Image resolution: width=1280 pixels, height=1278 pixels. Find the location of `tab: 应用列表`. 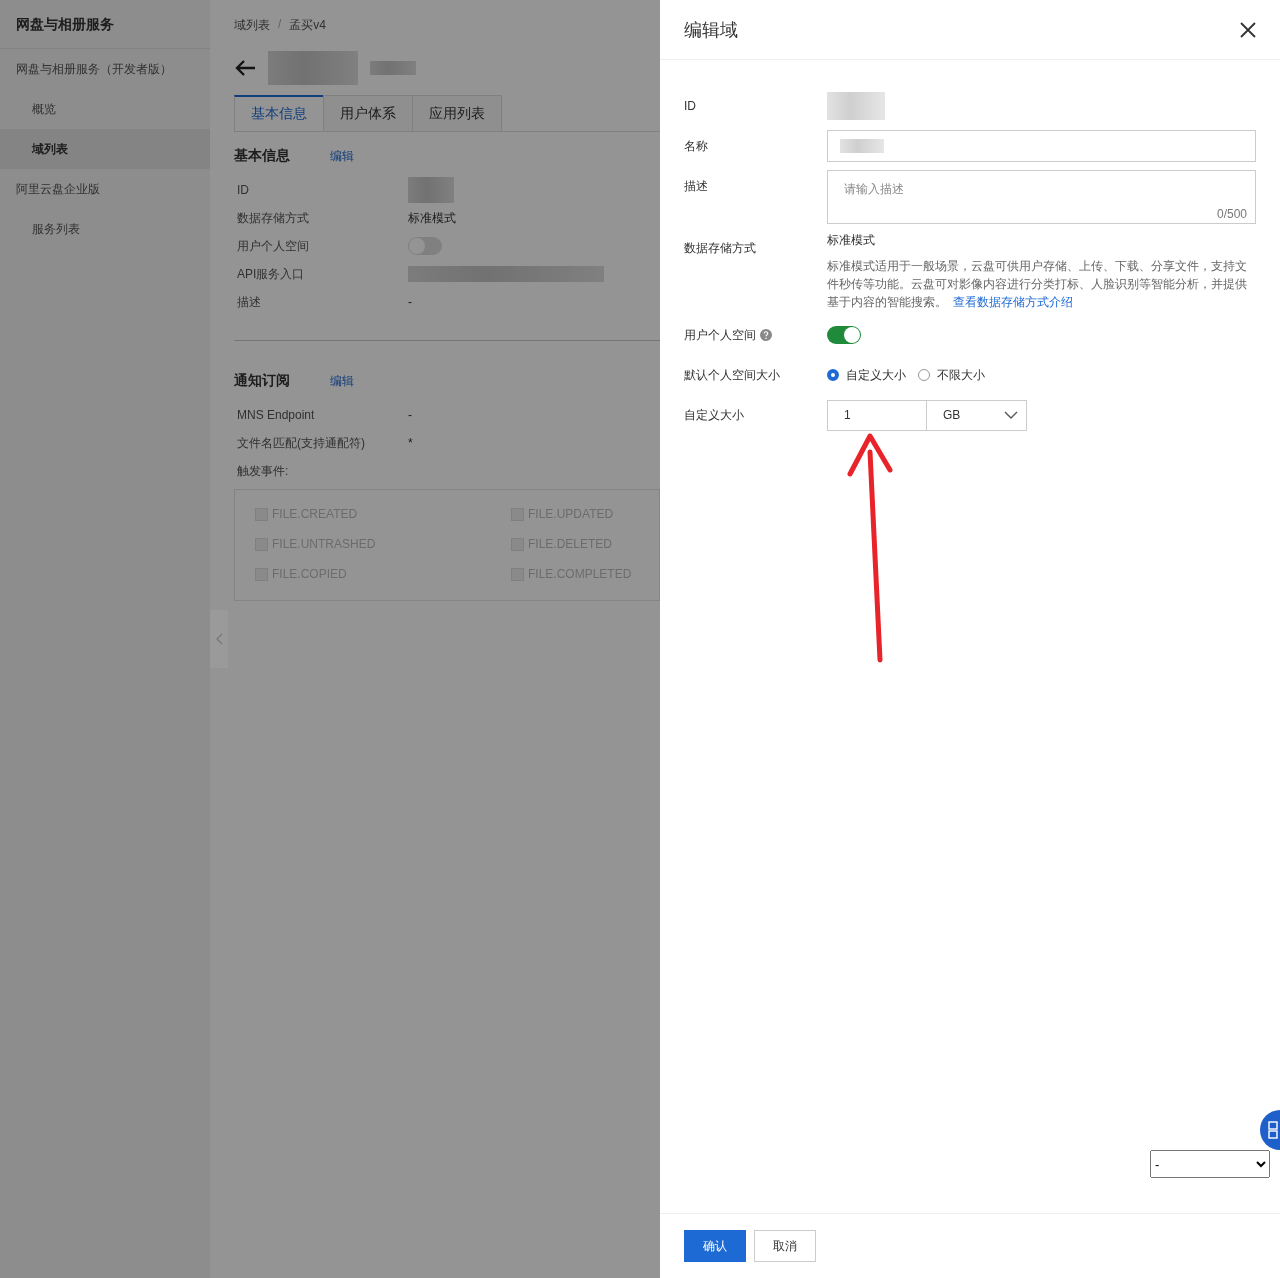

tab: 应用列表 is located at coordinates (457, 113).